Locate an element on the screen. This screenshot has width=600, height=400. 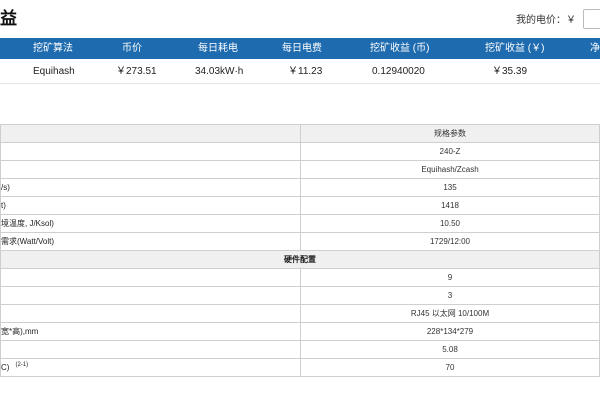
electricity-price-input is located at coordinates (591, 19).